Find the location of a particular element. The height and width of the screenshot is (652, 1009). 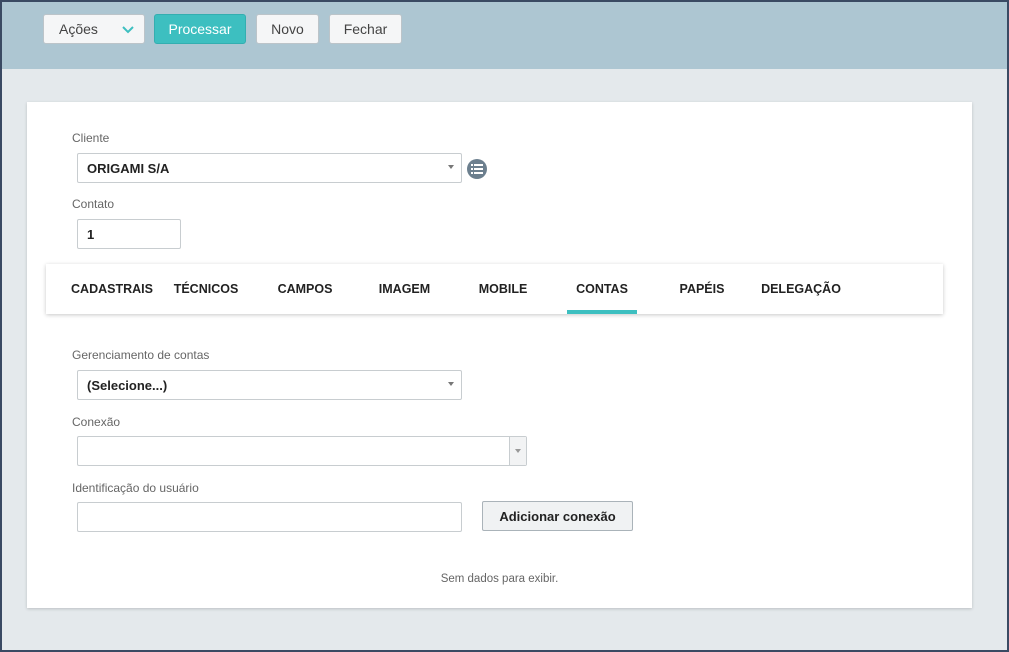

tab-delegacao: DELEGAÇÃO is located at coordinates (801, 289).